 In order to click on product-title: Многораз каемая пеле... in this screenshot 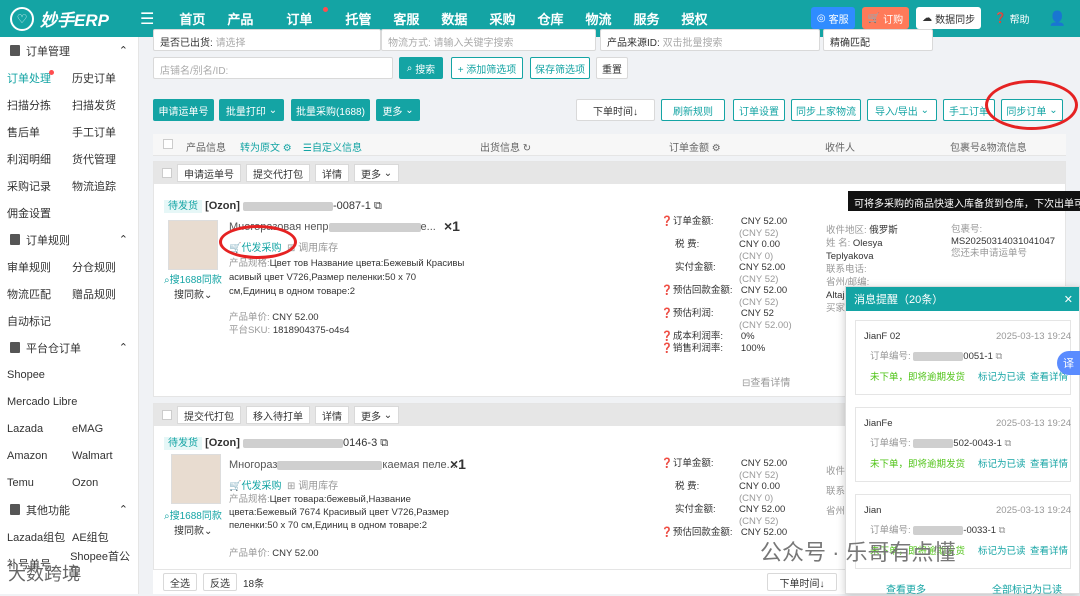, I will do `click(342, 465)`.